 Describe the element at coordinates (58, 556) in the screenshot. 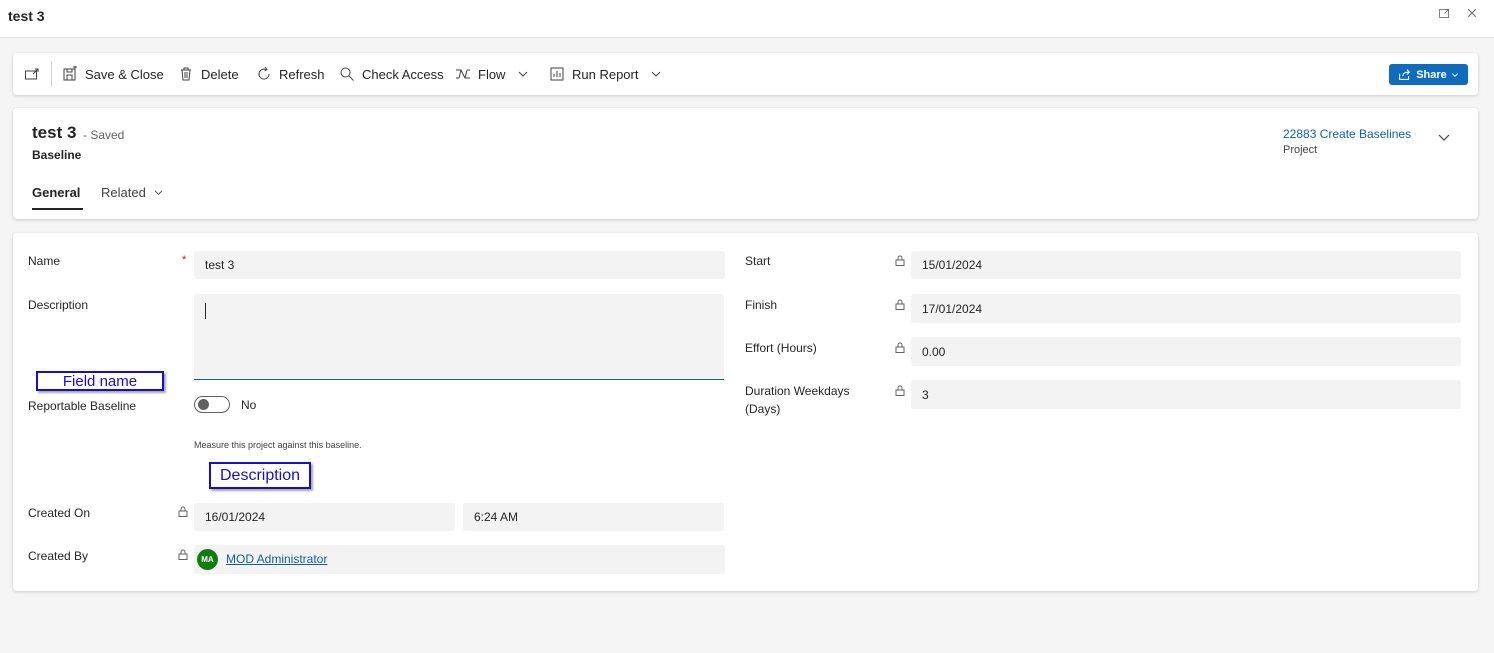

I see `created-by-label: Created By` at that location.